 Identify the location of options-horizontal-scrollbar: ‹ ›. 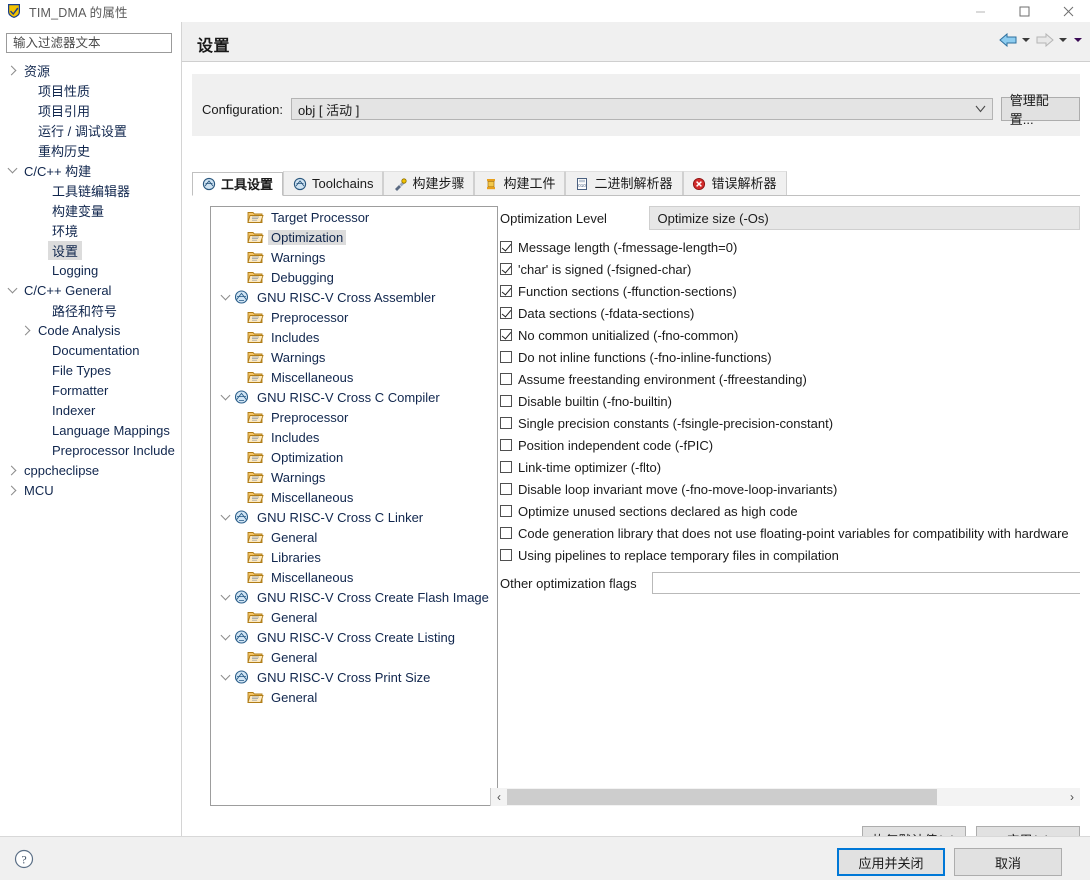
(785, 797).